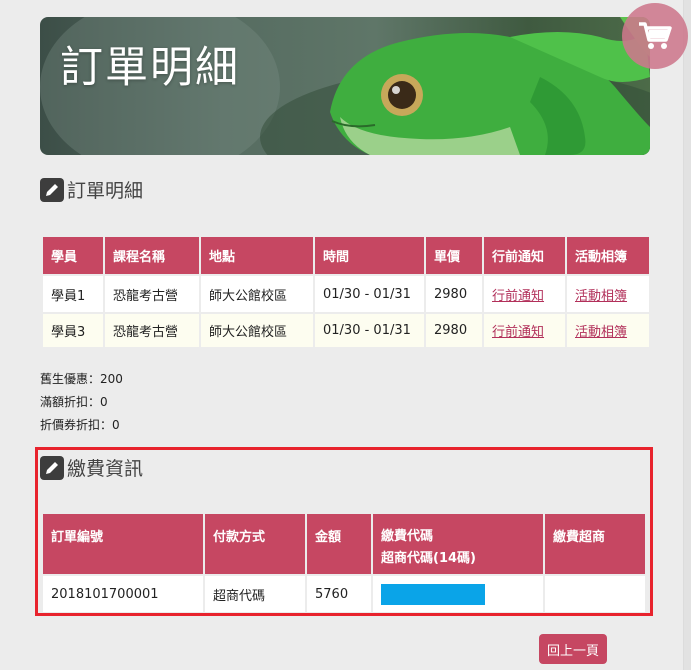 Image resolution: width=691 pixels, height=670 pixels. What do you see at coordinates (152, 255) in the screenshot?
I see `col-course: 課程名稱` at bounding box center [152, 255].